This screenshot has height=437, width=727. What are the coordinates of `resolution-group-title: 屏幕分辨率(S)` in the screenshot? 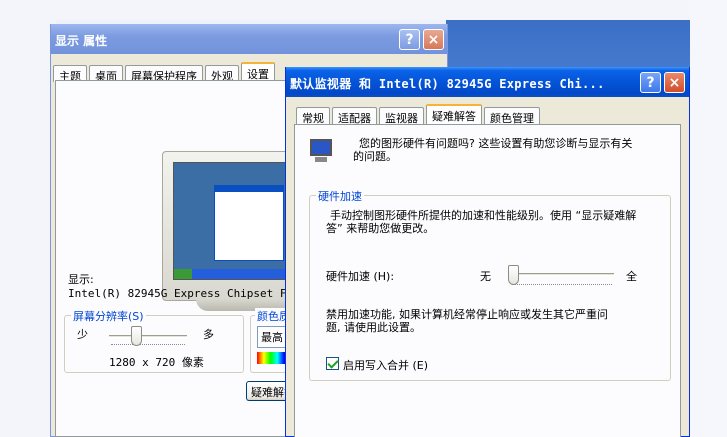 It's located at (108, 316).